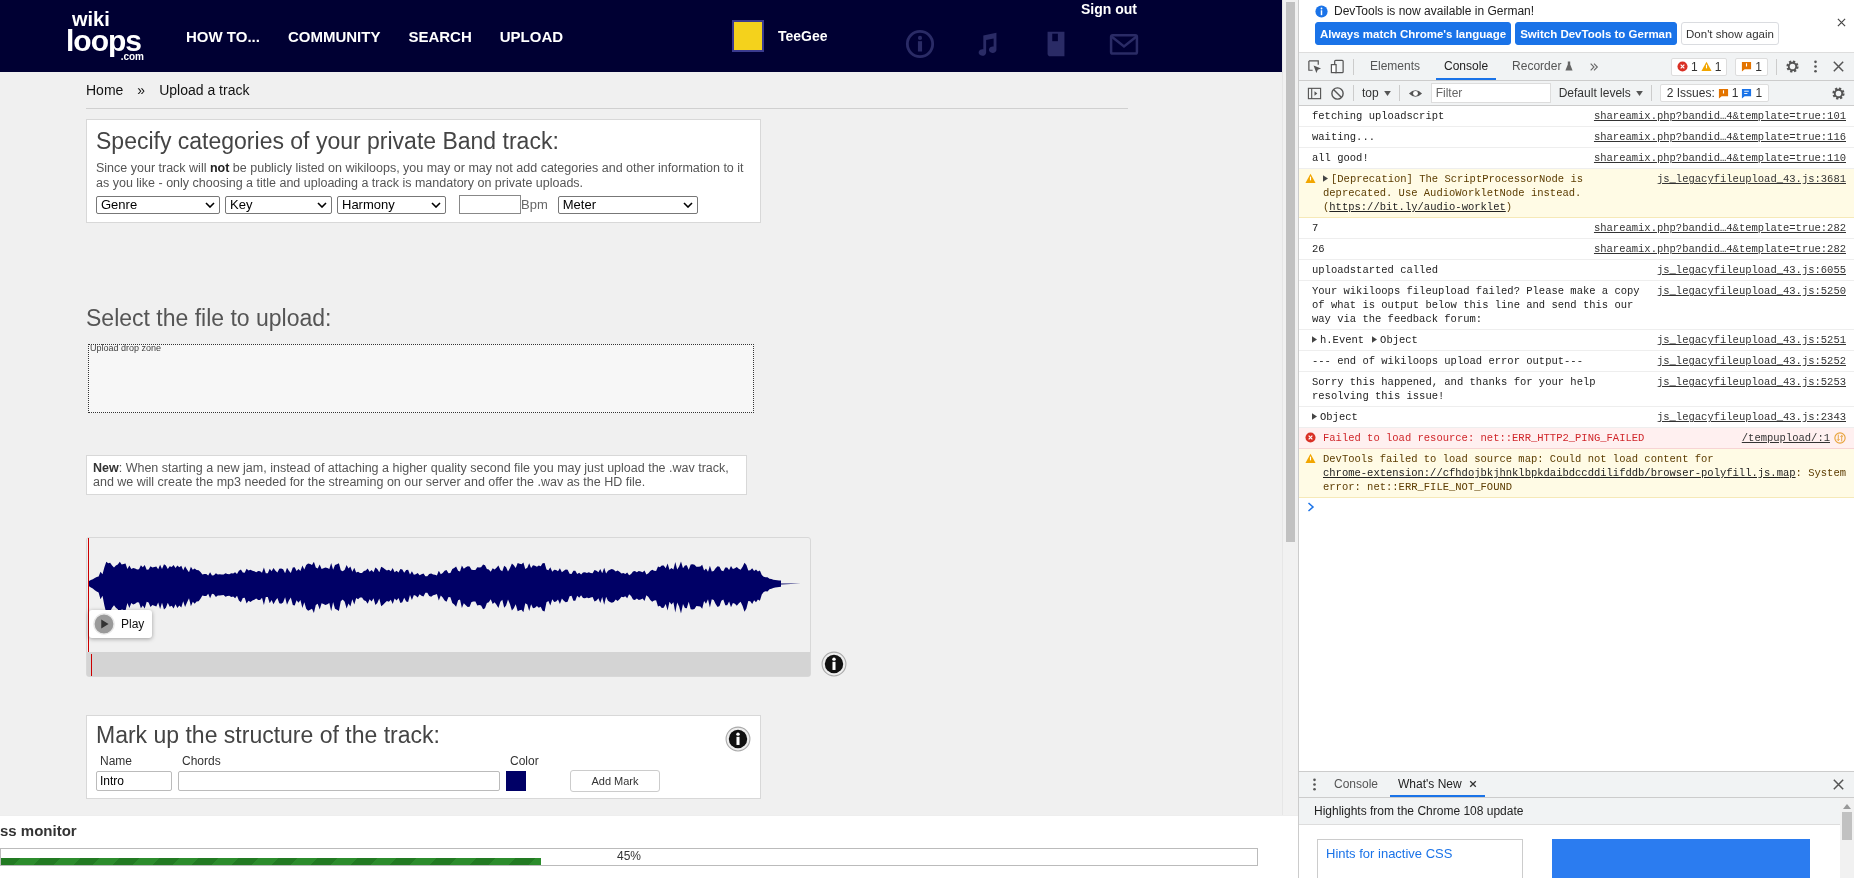  What do you see at coordinates (1600, 93) in the screenshot?
I see `log-levels-dropdown: Default levels` at bounding box center [1600, 93].